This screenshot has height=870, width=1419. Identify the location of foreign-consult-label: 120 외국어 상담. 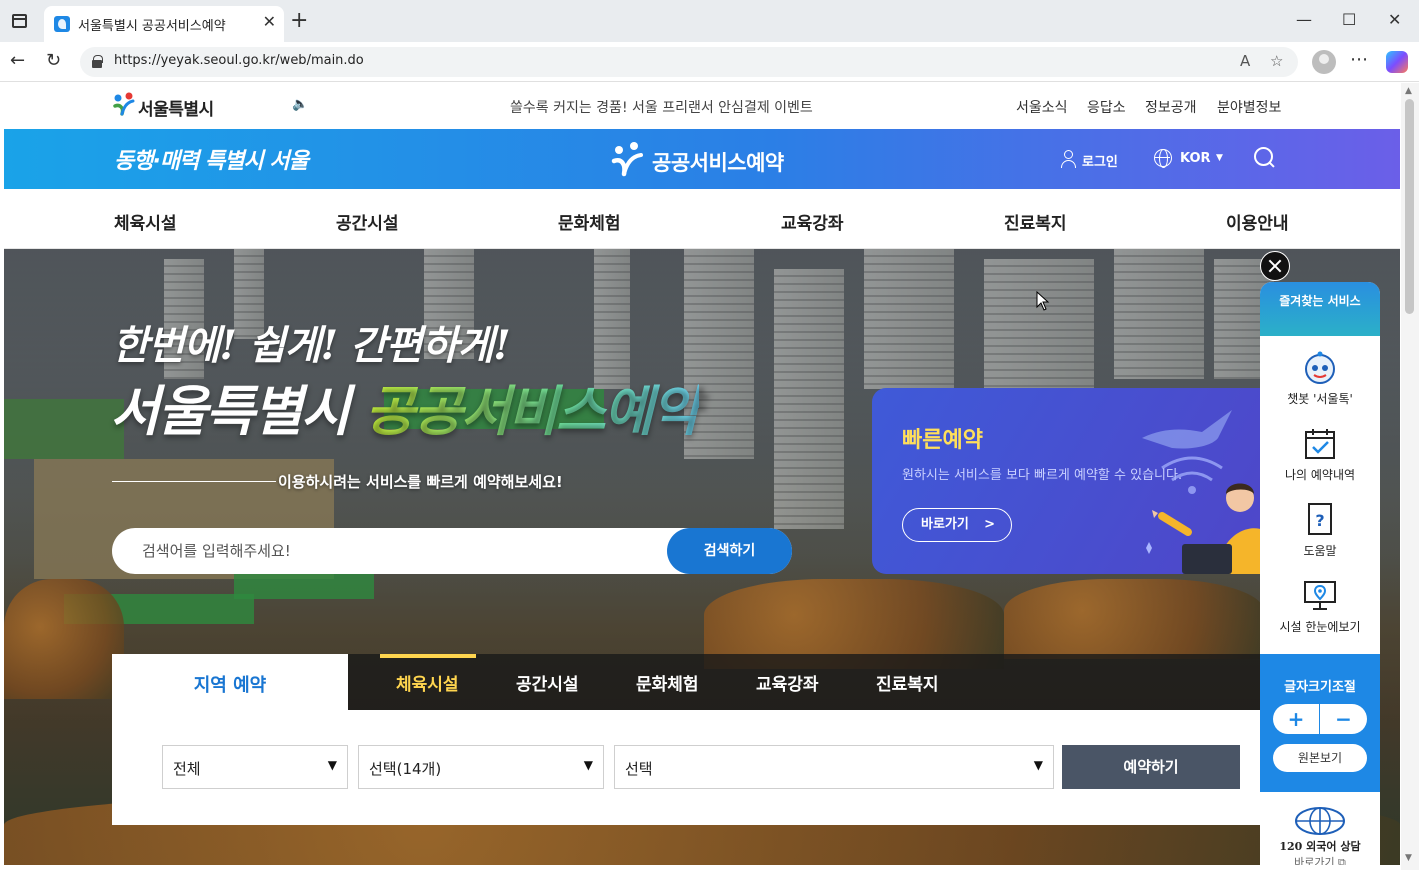
(1320, 846).